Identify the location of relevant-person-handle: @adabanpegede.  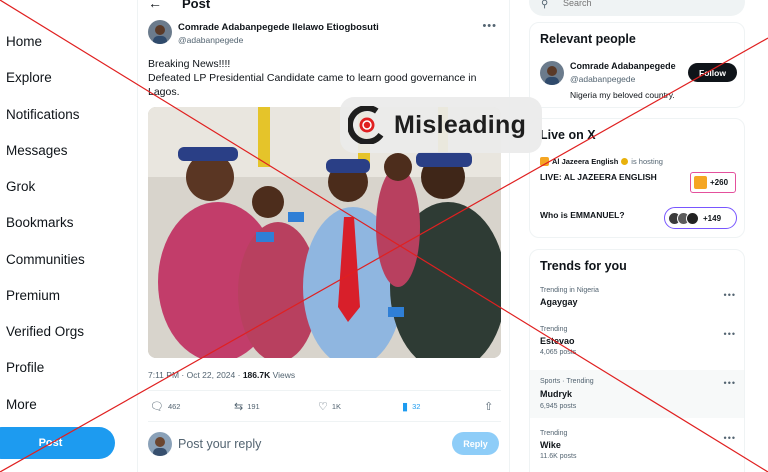
(602, 79).